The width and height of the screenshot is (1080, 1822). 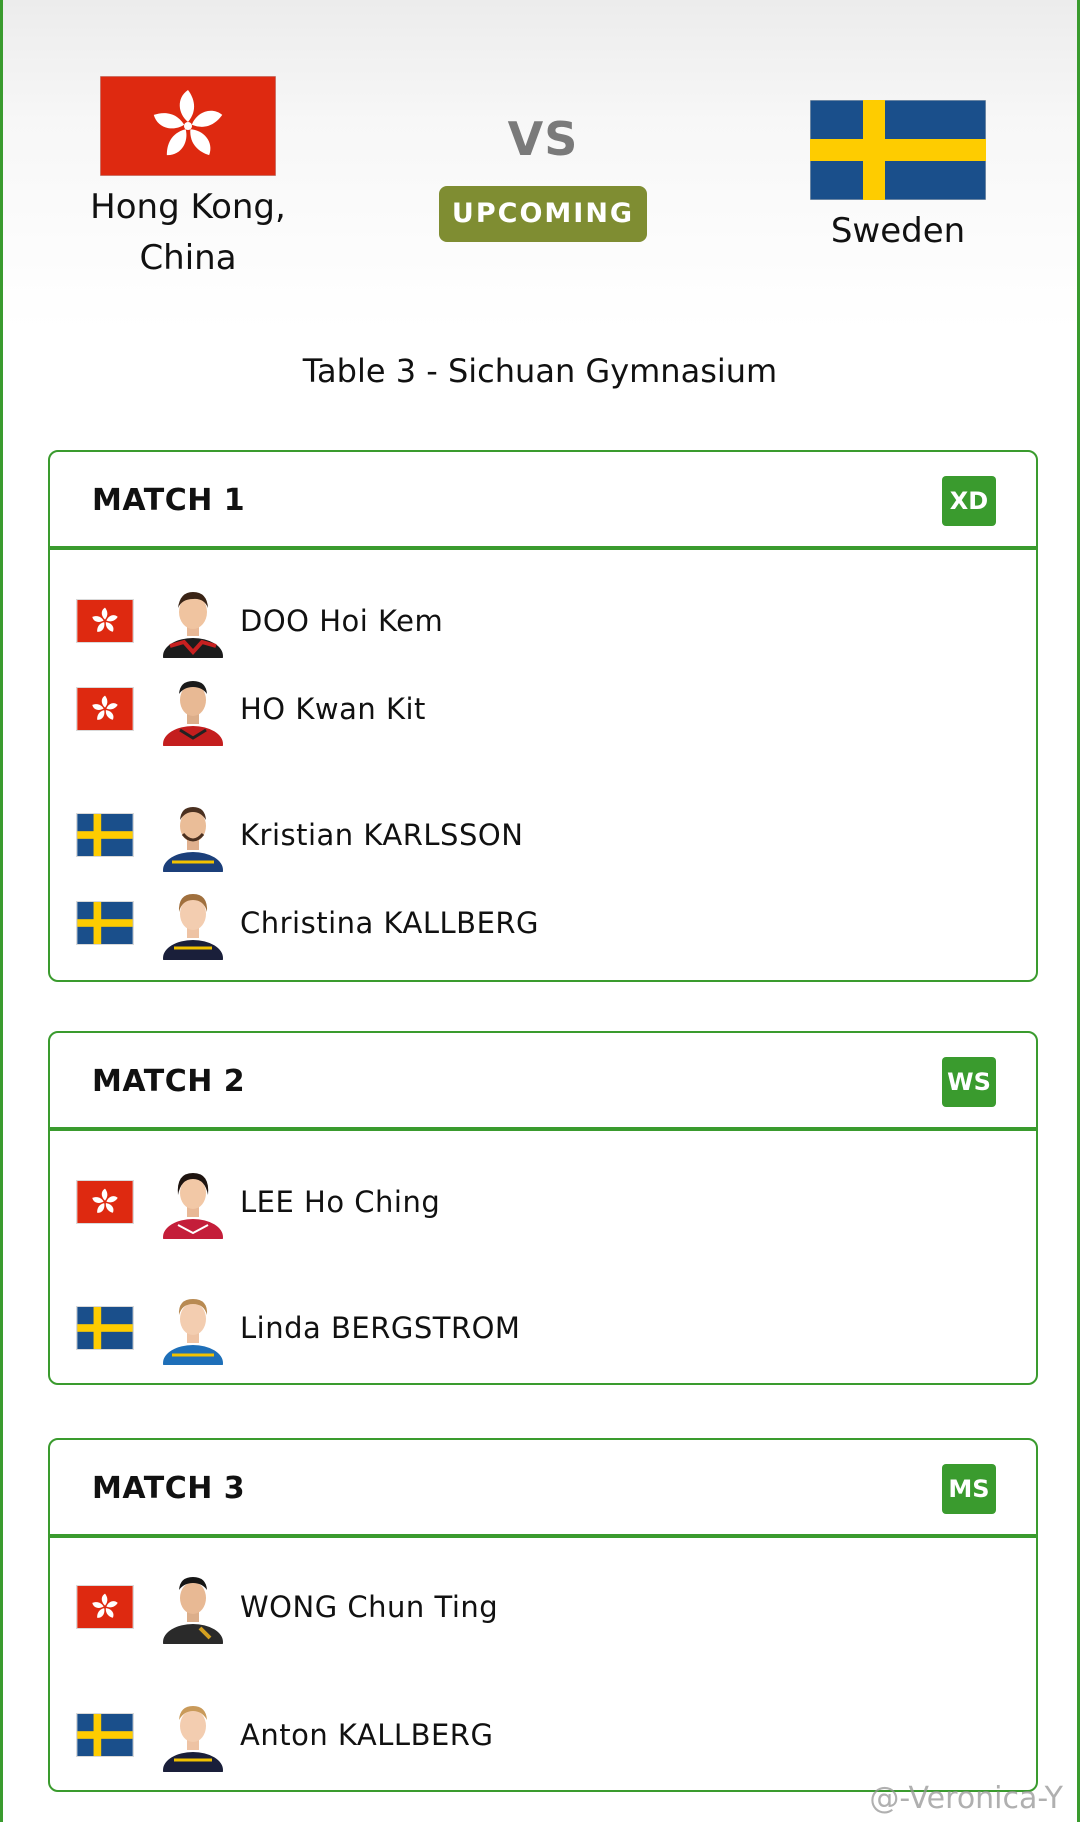 I want to click on player-name: HO Kwan Kit, so click(x=333, y=709).